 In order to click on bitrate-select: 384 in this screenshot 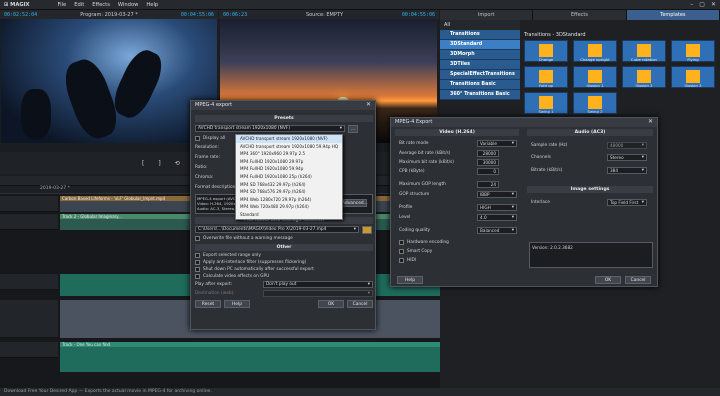, I will do `click(627, 170)`.